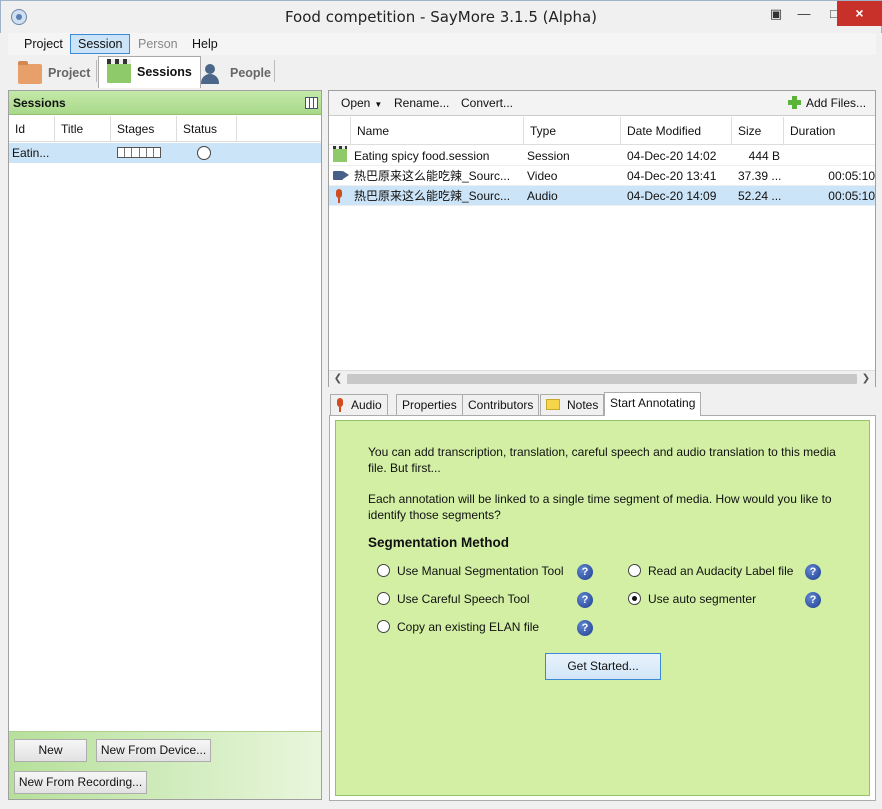 This screenshot has width=882, height=809. I want to click on menu-person: Person, so click(158, 44).